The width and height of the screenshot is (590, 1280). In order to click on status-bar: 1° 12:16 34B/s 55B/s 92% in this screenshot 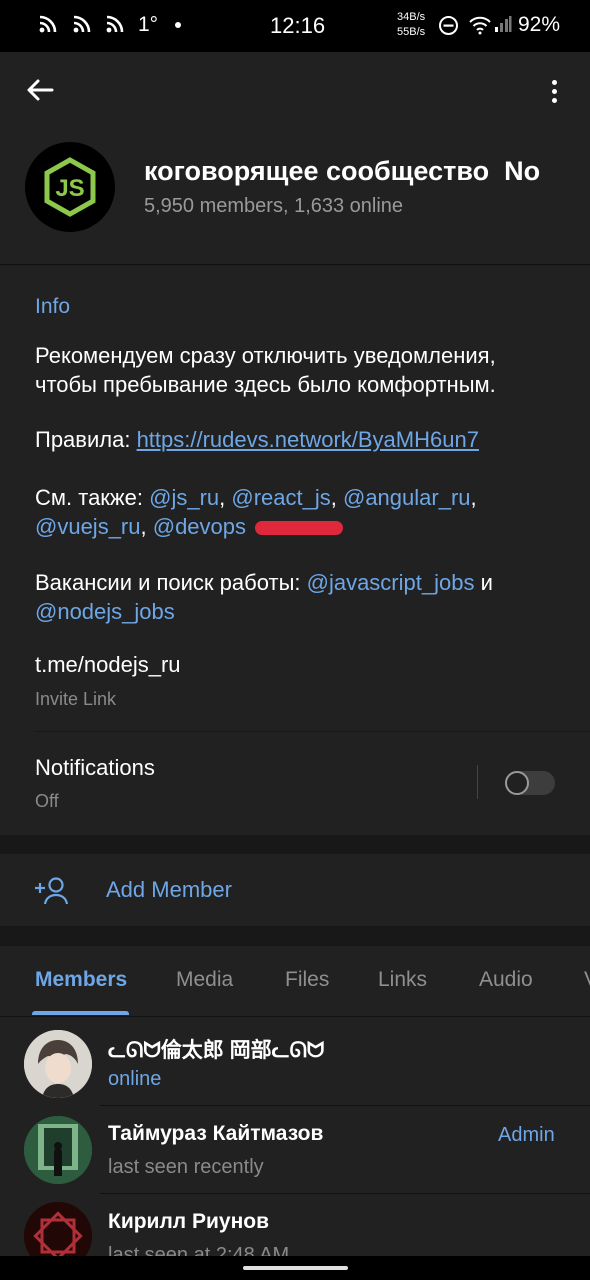, I will do `click(295, 26)`.